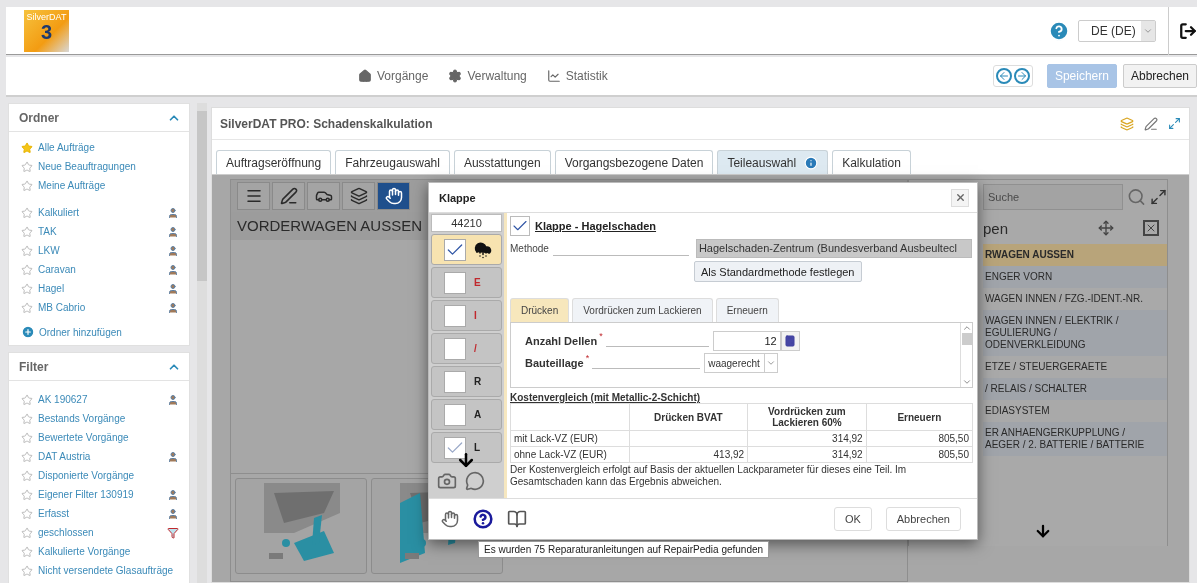  I want to click on move-icon, so click(1105, 228).